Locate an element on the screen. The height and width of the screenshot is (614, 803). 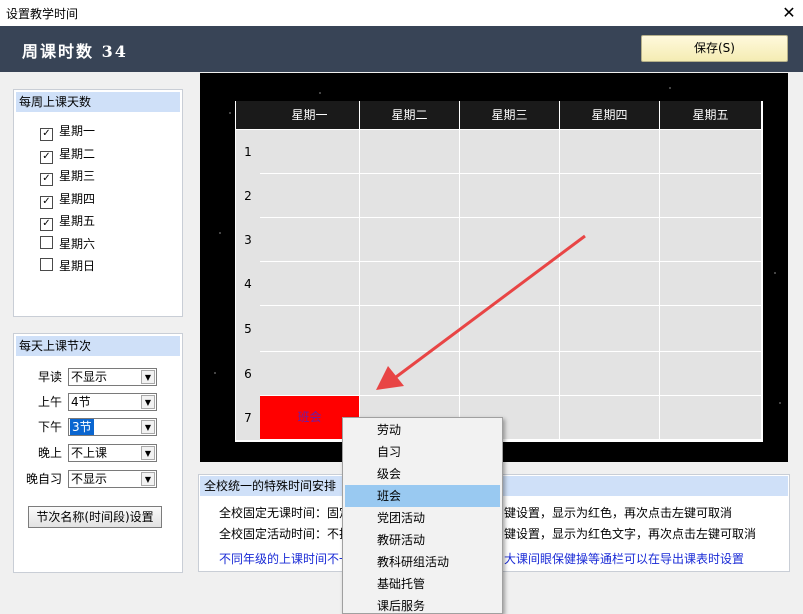
weekday-label: 星期一 is located at coordinates (77, 131).